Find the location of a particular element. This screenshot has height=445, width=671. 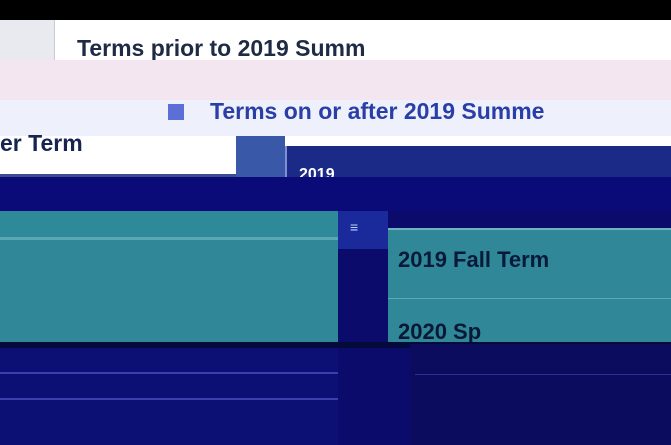

list-scroll-handle: ≡ is located at coordinates (363, 230).